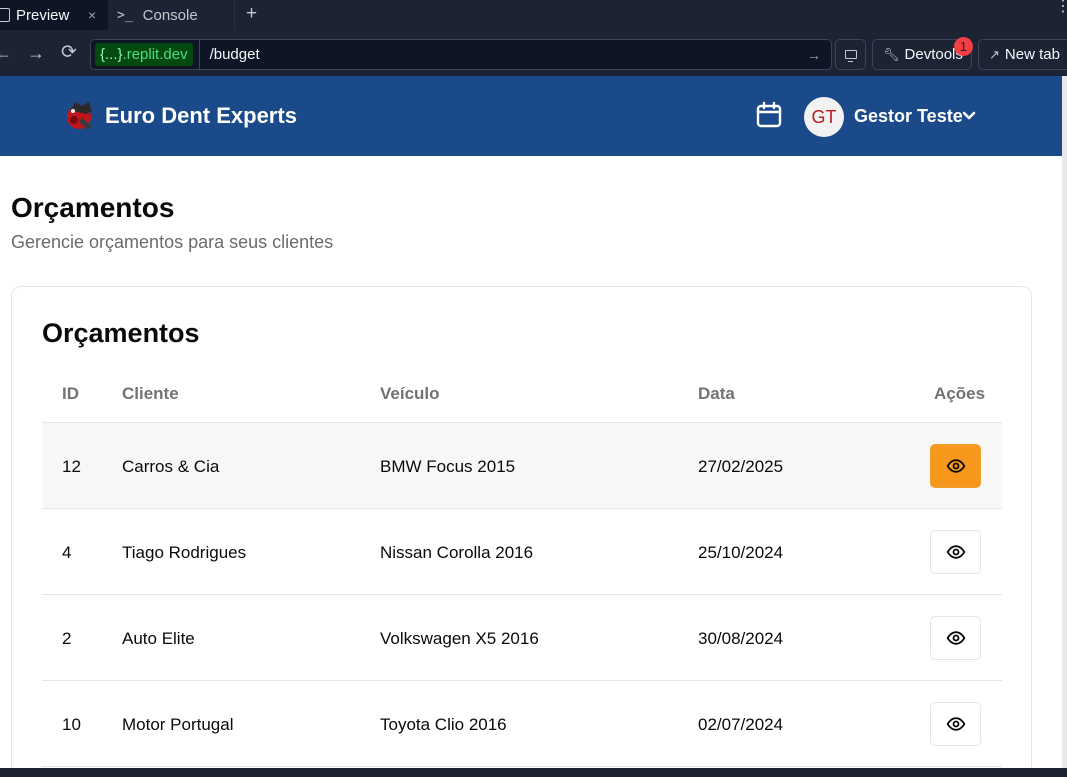  I want to click on column-header-cliente: Cliente, so click(150, 393).